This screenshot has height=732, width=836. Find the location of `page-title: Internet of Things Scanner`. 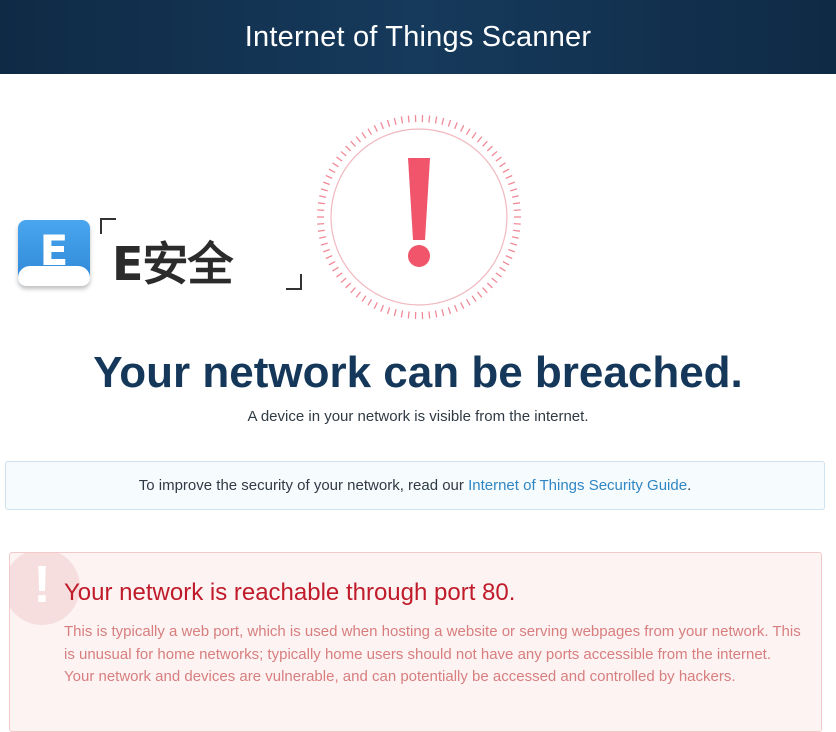

page-title: Internet of Things Scanner is located at coordinates (418, 37).